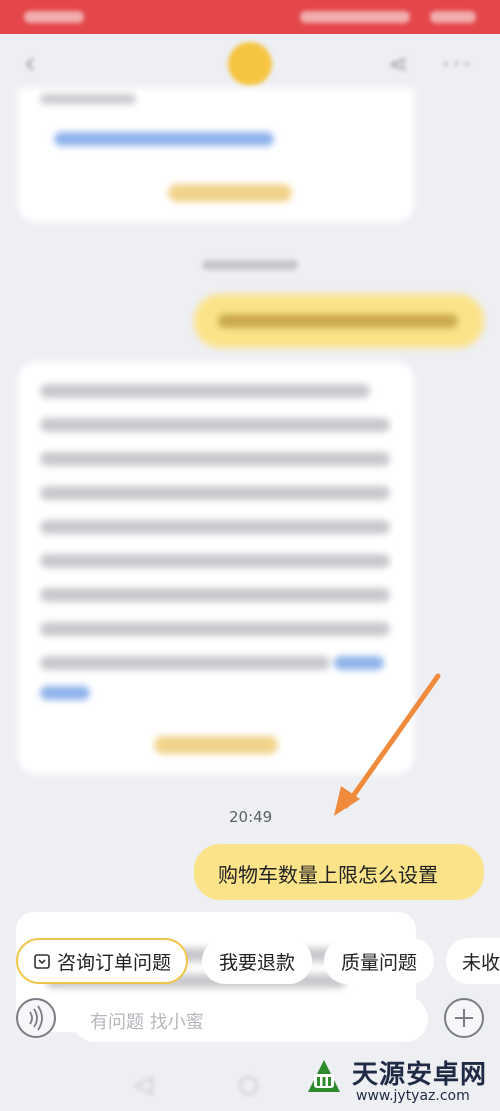 This screenshot has width=500, height=1111. I want to click on chip-not-received: 未收, so click(473, 961).